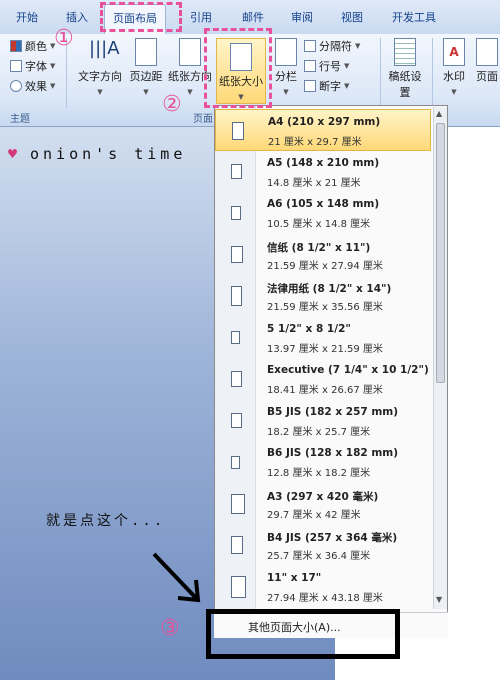 Image resolution: width=500 pixels, height=680 pixels. What do you see at coordinates (323, 587) in the screenshot?
I see `paper-size-item: 11" x 17" 27.94 厘米 x 43.18 厘米` at bounding box center [323, 587].